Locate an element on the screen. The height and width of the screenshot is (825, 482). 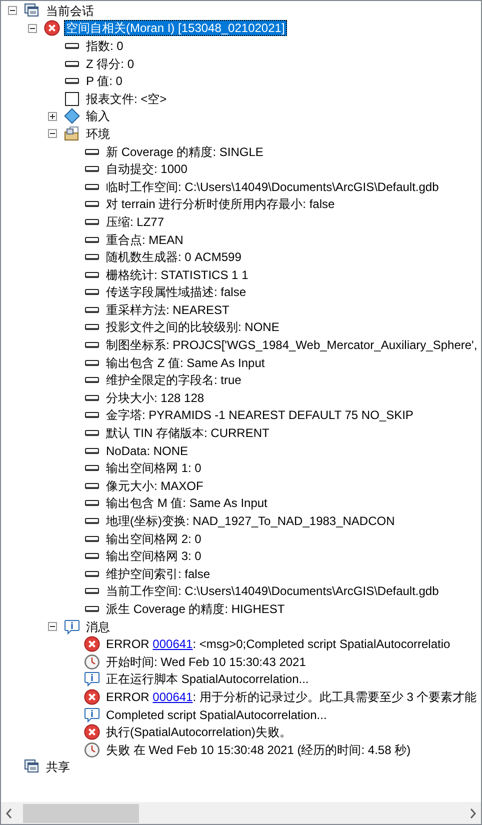
parameter-text: 像元大小: MAXOF is located at coordinates (155, 486).